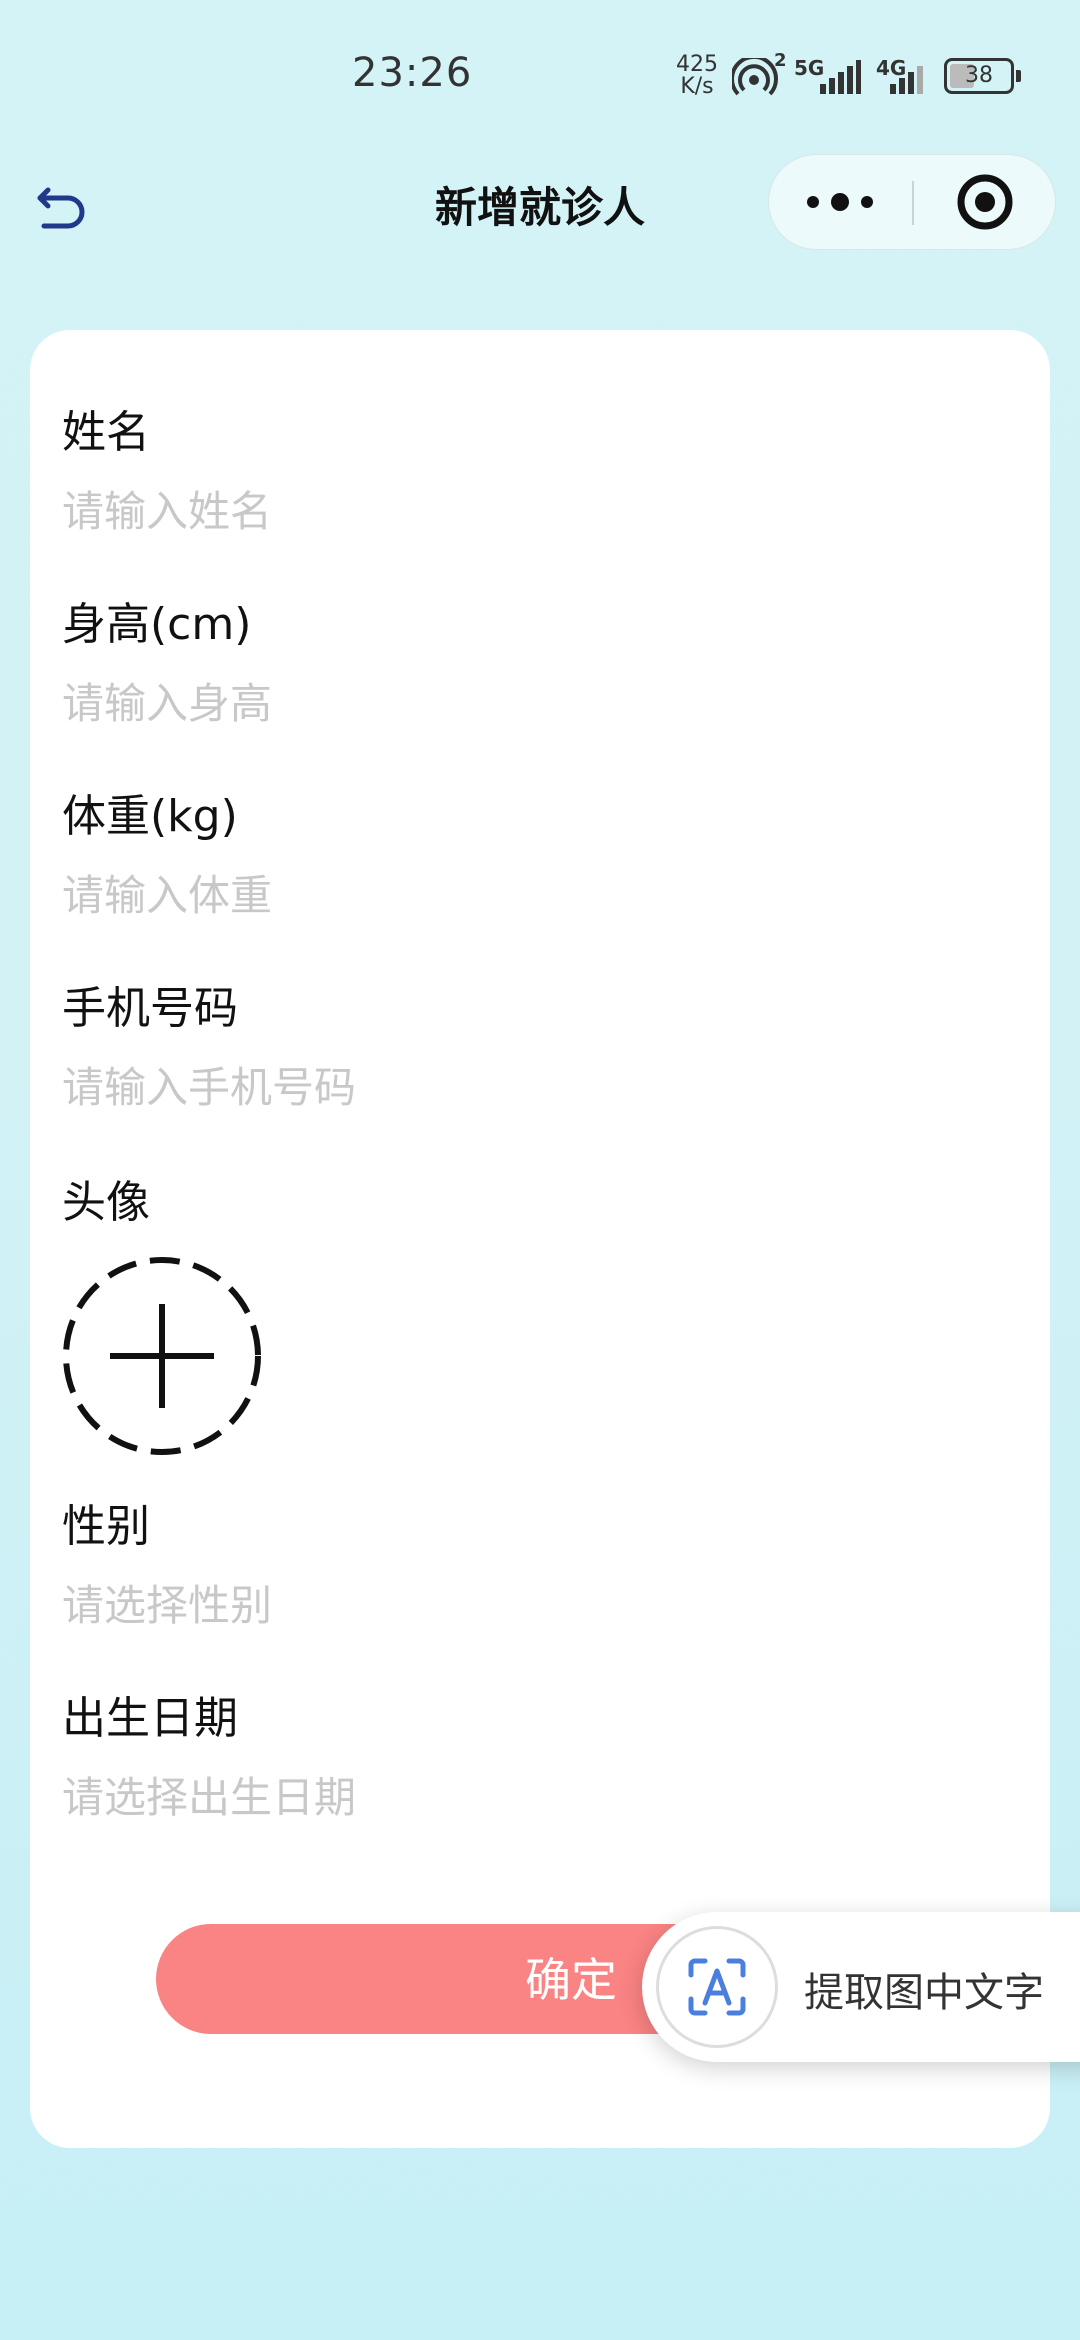  I want to click on more-button, so click(840, 202).